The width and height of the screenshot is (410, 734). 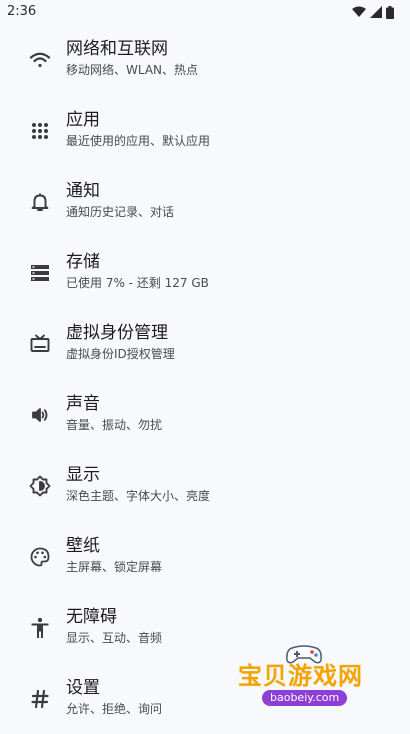 What do you see at coordinates (40, 415) in the screenshot?
I see `volume-icon` at bounding box center [40, 415].